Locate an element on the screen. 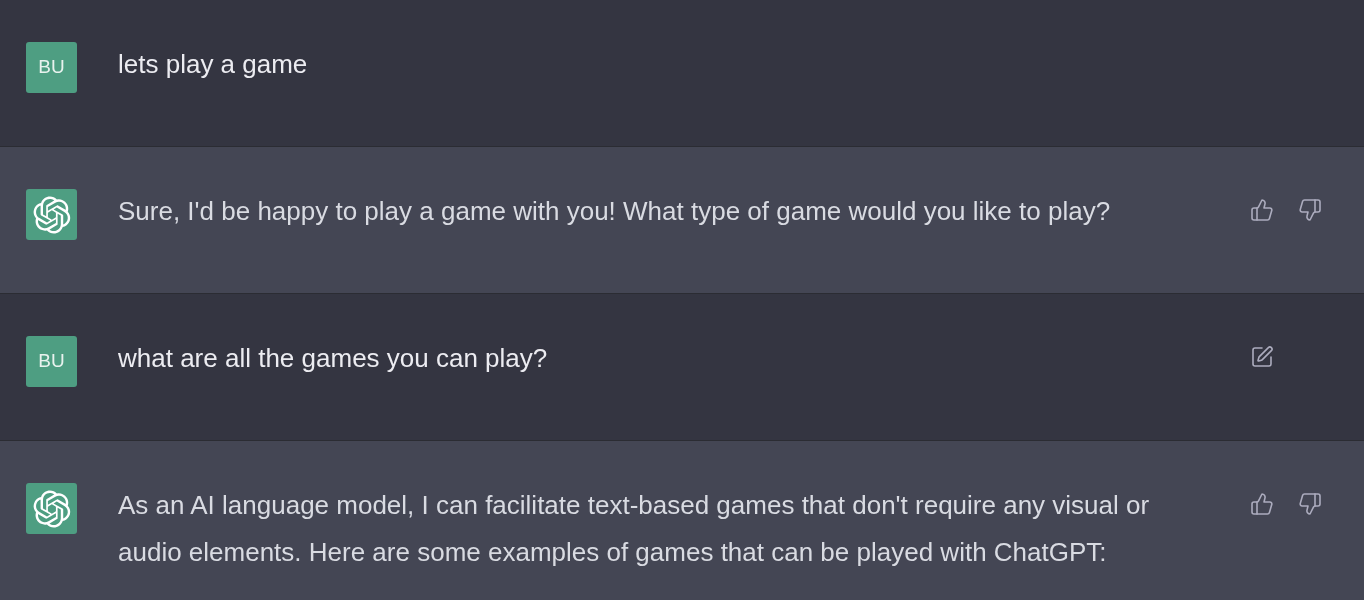  message-text: what are all the games you can play? is located at coordinates (333, 358).